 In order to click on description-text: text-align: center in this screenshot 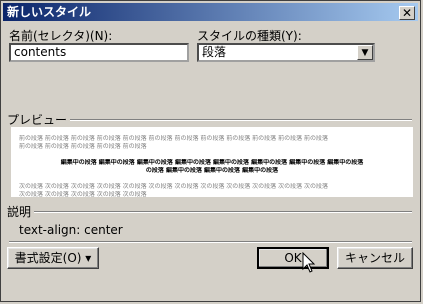, I will do `click(71, 230)`.